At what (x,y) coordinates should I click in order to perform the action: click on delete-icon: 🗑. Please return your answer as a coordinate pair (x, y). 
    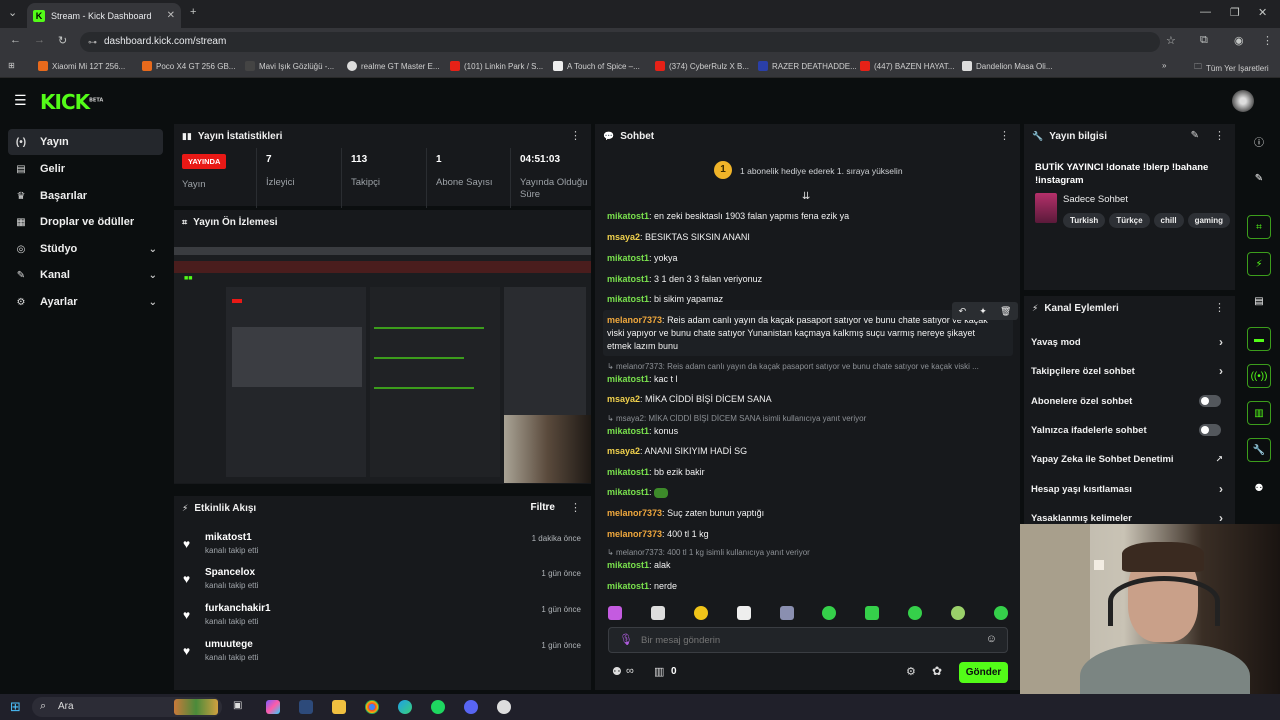
    Looking at the image, I should click on (1005, 311).